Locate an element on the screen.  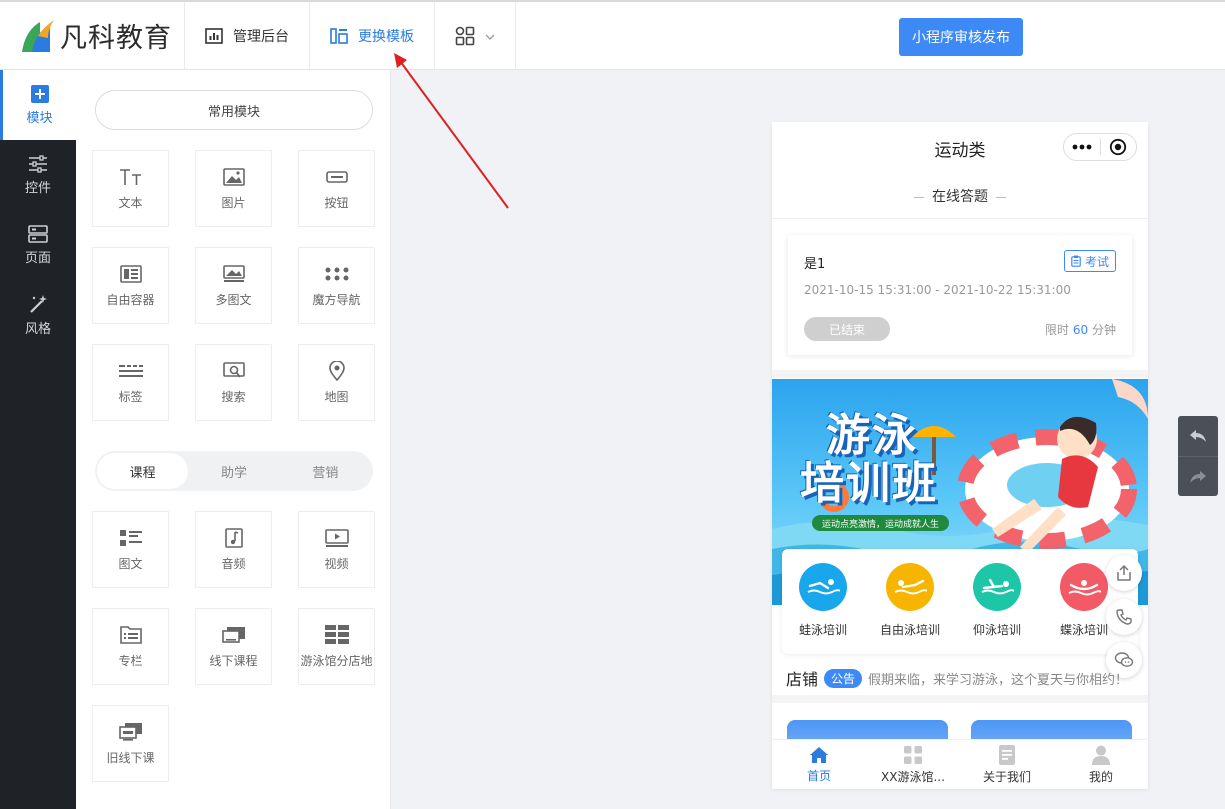
module-legacy-offline-course: 旧线下课 is located at coordinates (130, 743).